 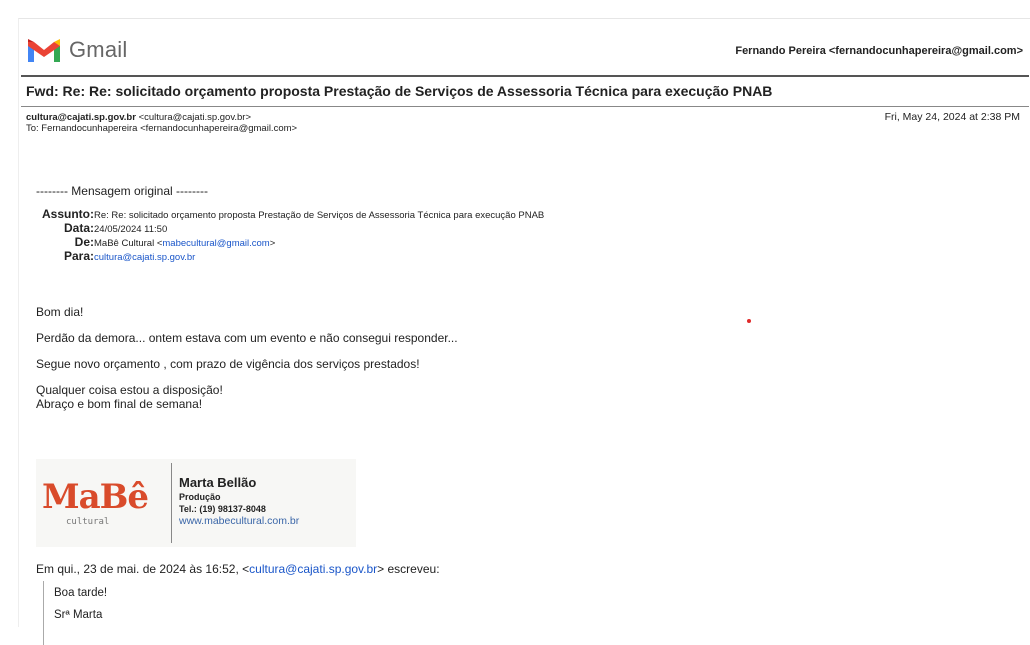 What do you see at coordinates (131, 229) in the screenshot?
I see `value-data: 24/05/2024 11:50` at bounding box center [131, 229].